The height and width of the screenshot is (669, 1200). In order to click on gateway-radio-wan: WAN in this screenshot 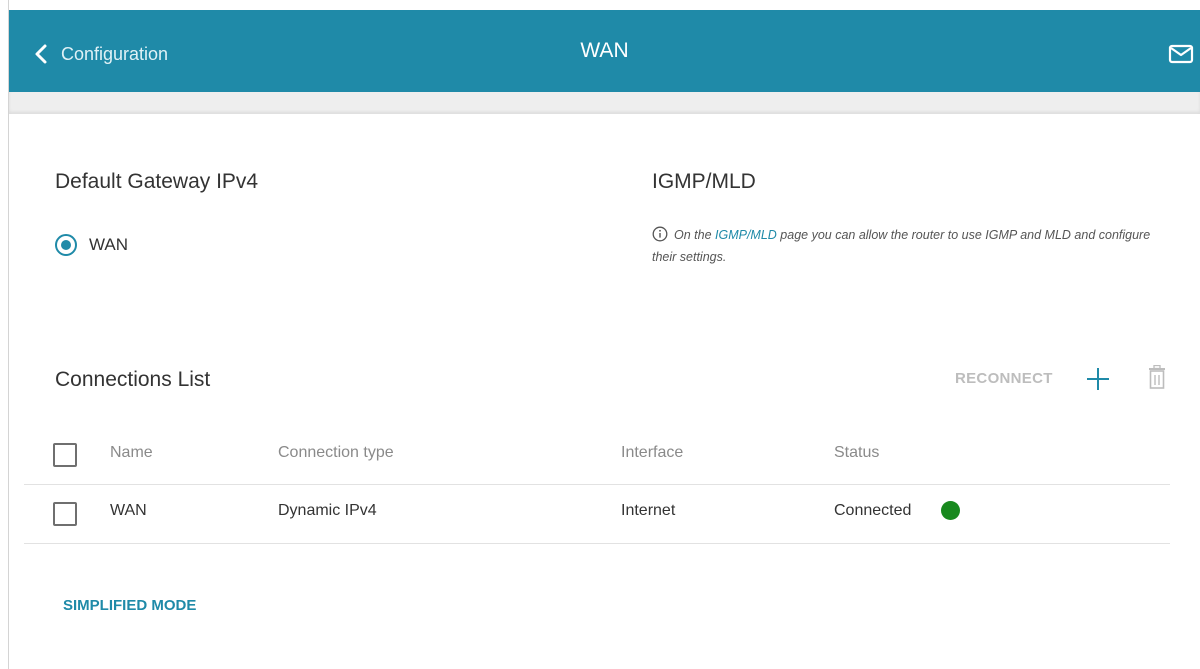, I will do `click(91, 245)`.